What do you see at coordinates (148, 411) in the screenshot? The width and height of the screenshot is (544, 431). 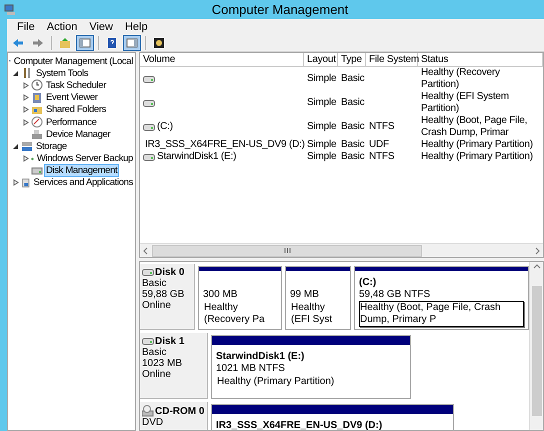 I see `cd-drive-icon` at bounding box center [148, 411].